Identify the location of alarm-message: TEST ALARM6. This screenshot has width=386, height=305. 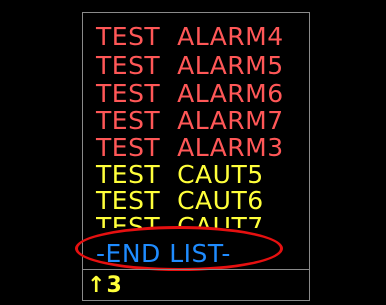
(190, 93).